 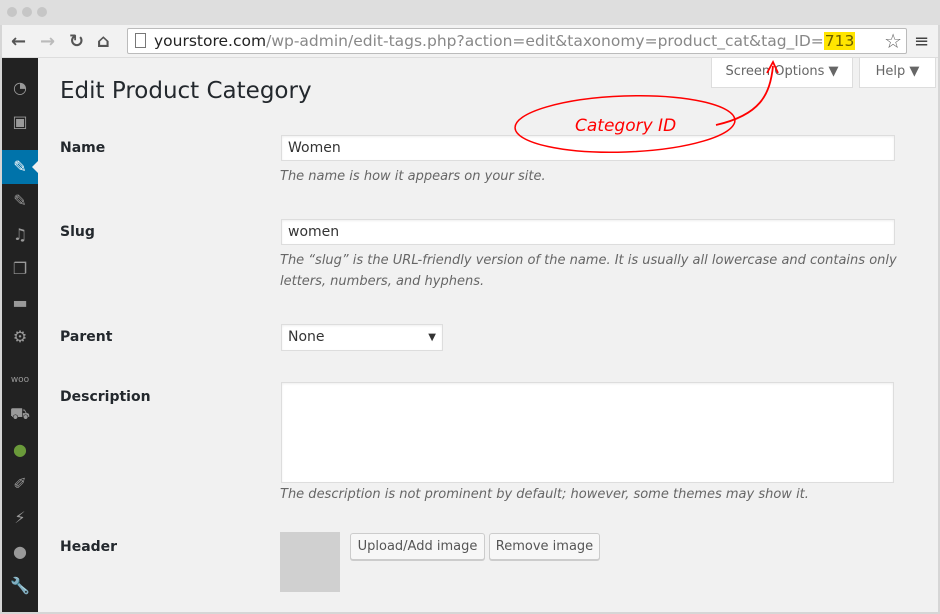 I want to click on maximize-window-button, so click(x=42, y=12).